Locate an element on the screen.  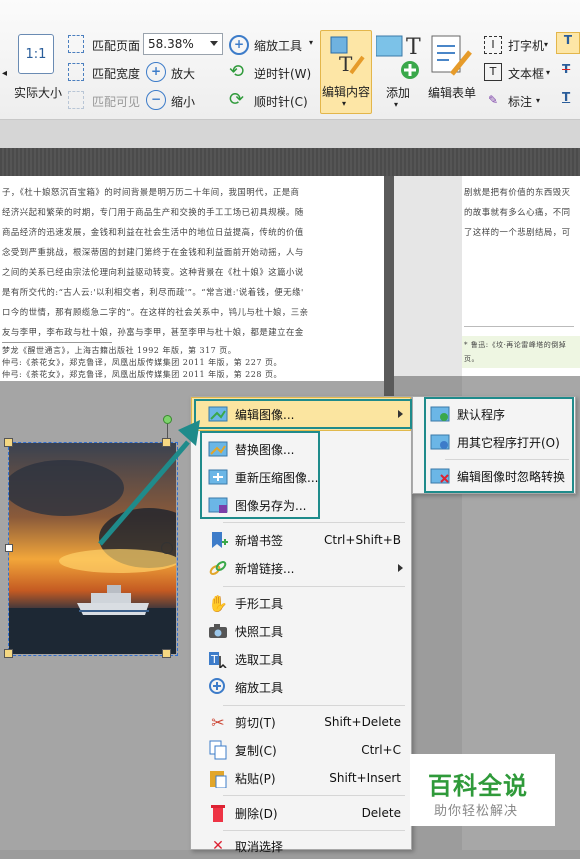
zoom-out-label: 缩小 is located at coordinates (183, 101).